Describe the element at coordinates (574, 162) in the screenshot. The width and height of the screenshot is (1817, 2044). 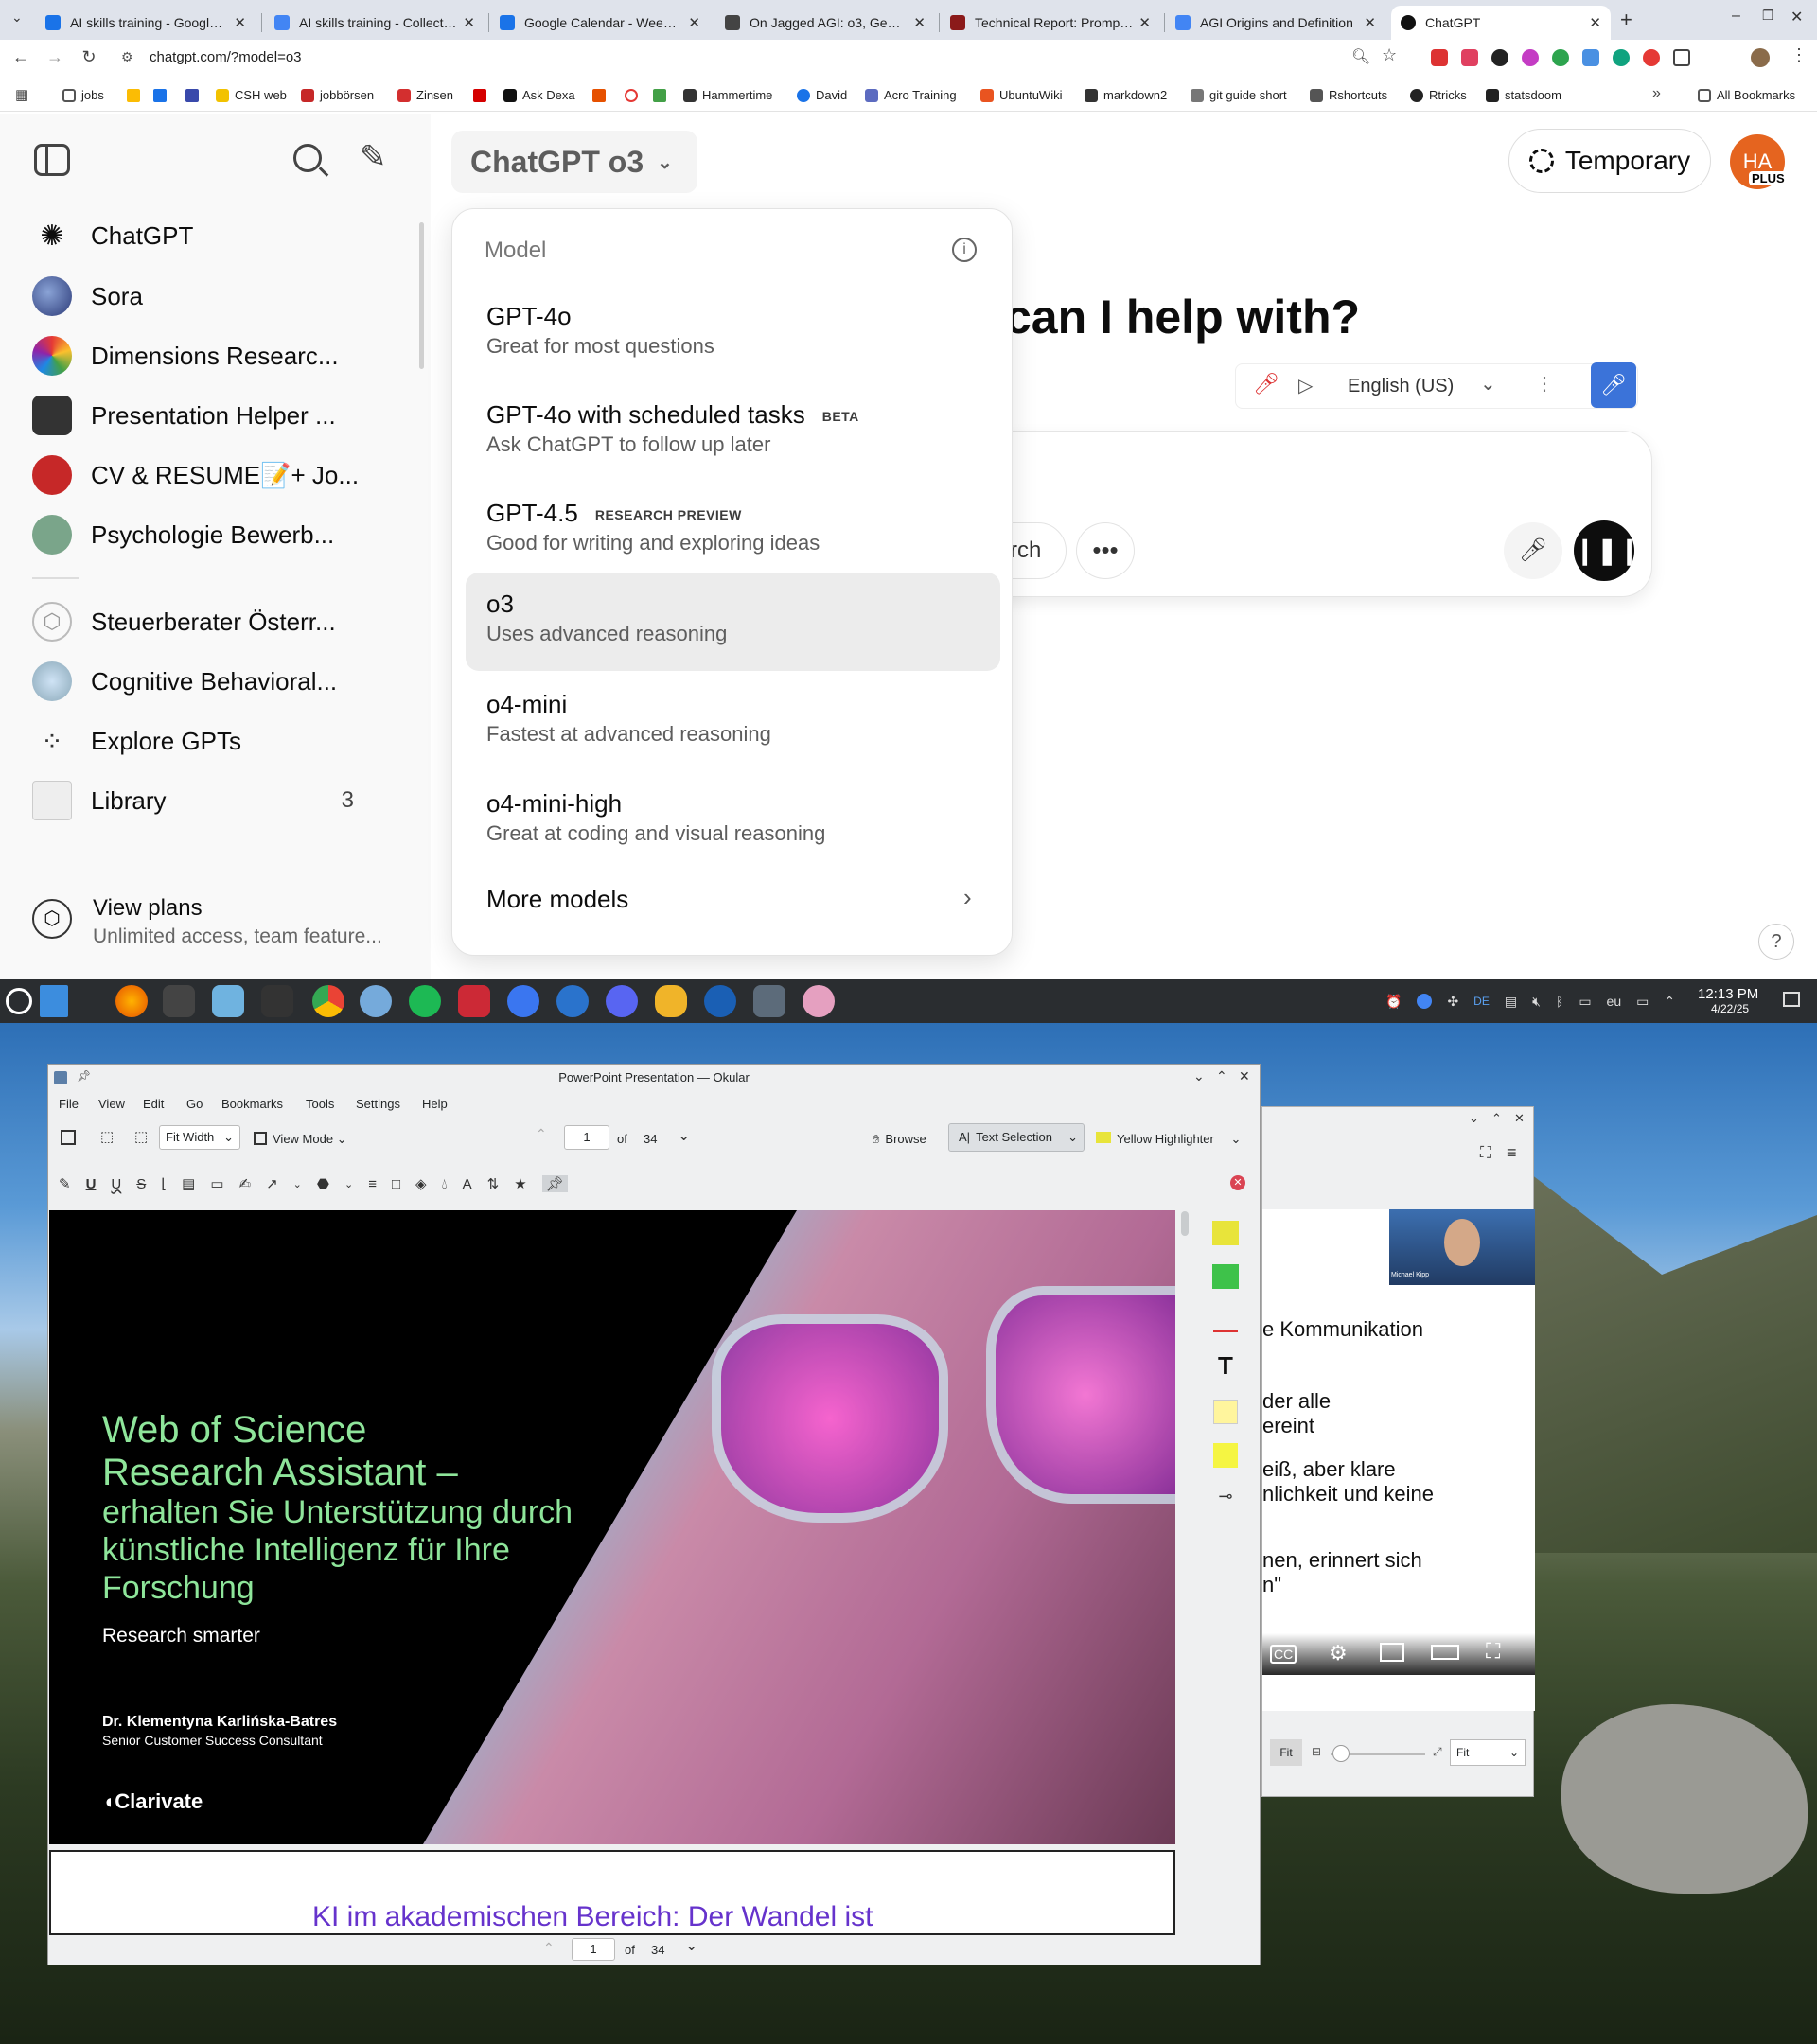
I see `model-selector-button: ChatGPT o3 ⌄` at that location.